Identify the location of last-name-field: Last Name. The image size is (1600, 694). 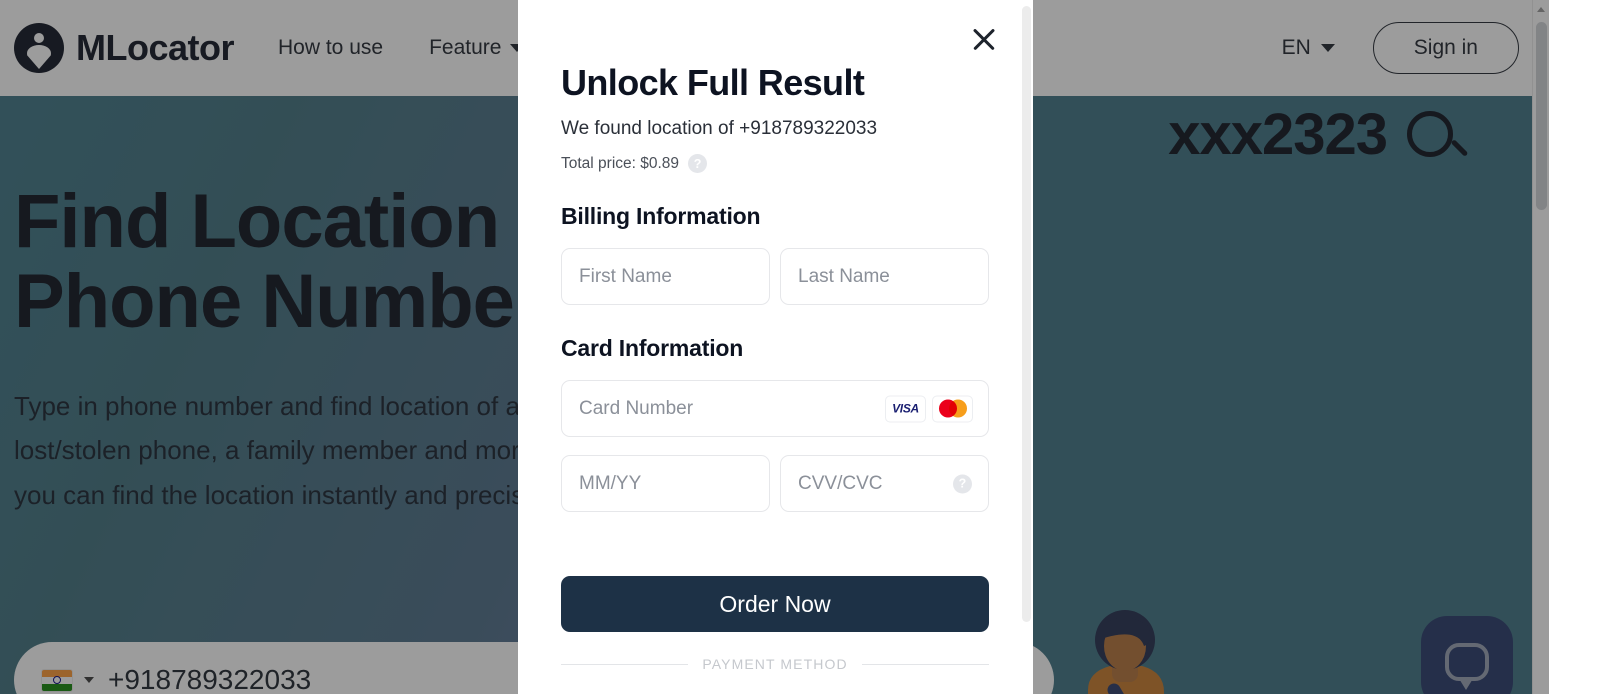
(884, 276).